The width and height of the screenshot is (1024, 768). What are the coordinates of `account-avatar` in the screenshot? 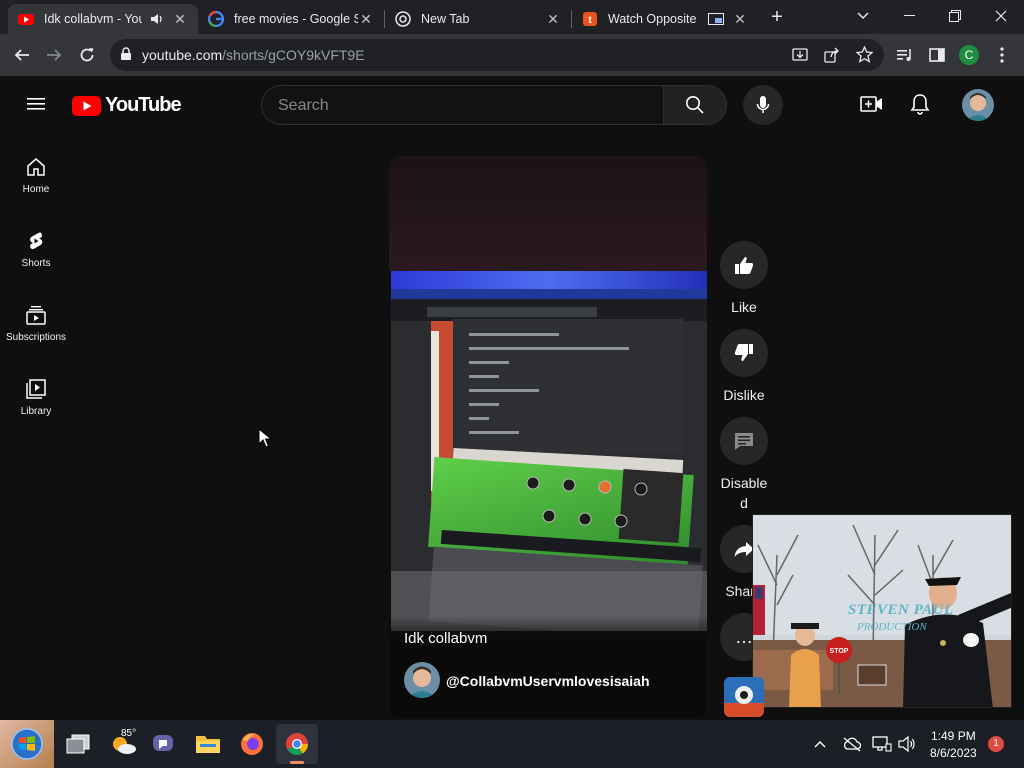 It's located at (978, 105).